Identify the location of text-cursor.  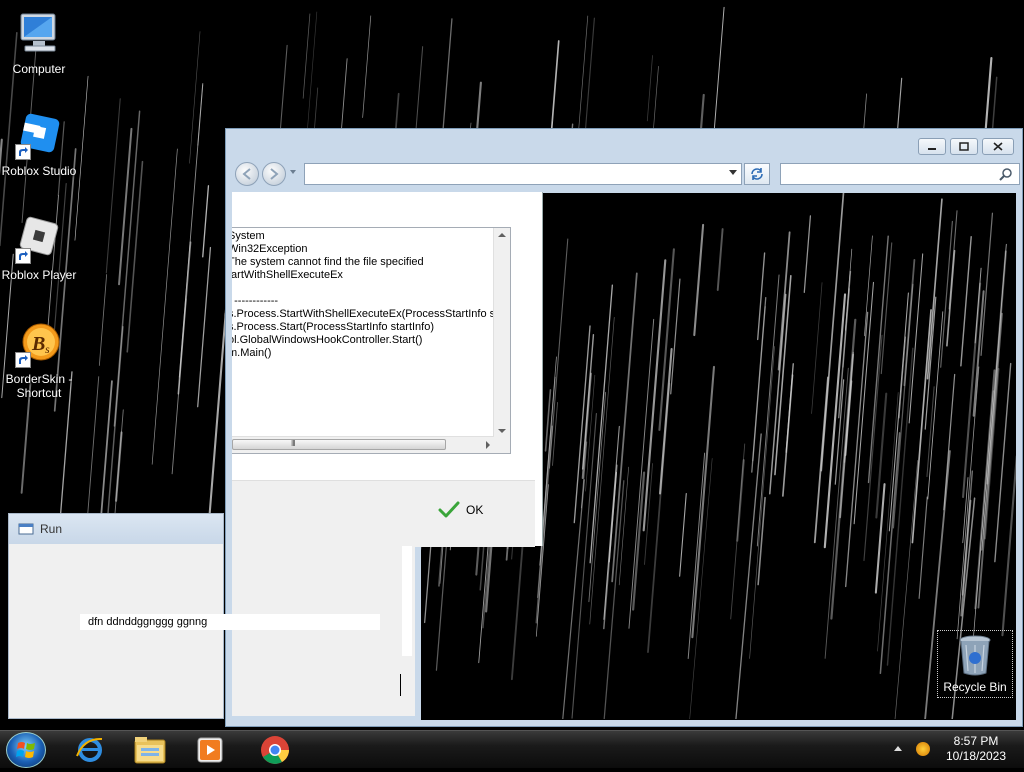
(400, 685).